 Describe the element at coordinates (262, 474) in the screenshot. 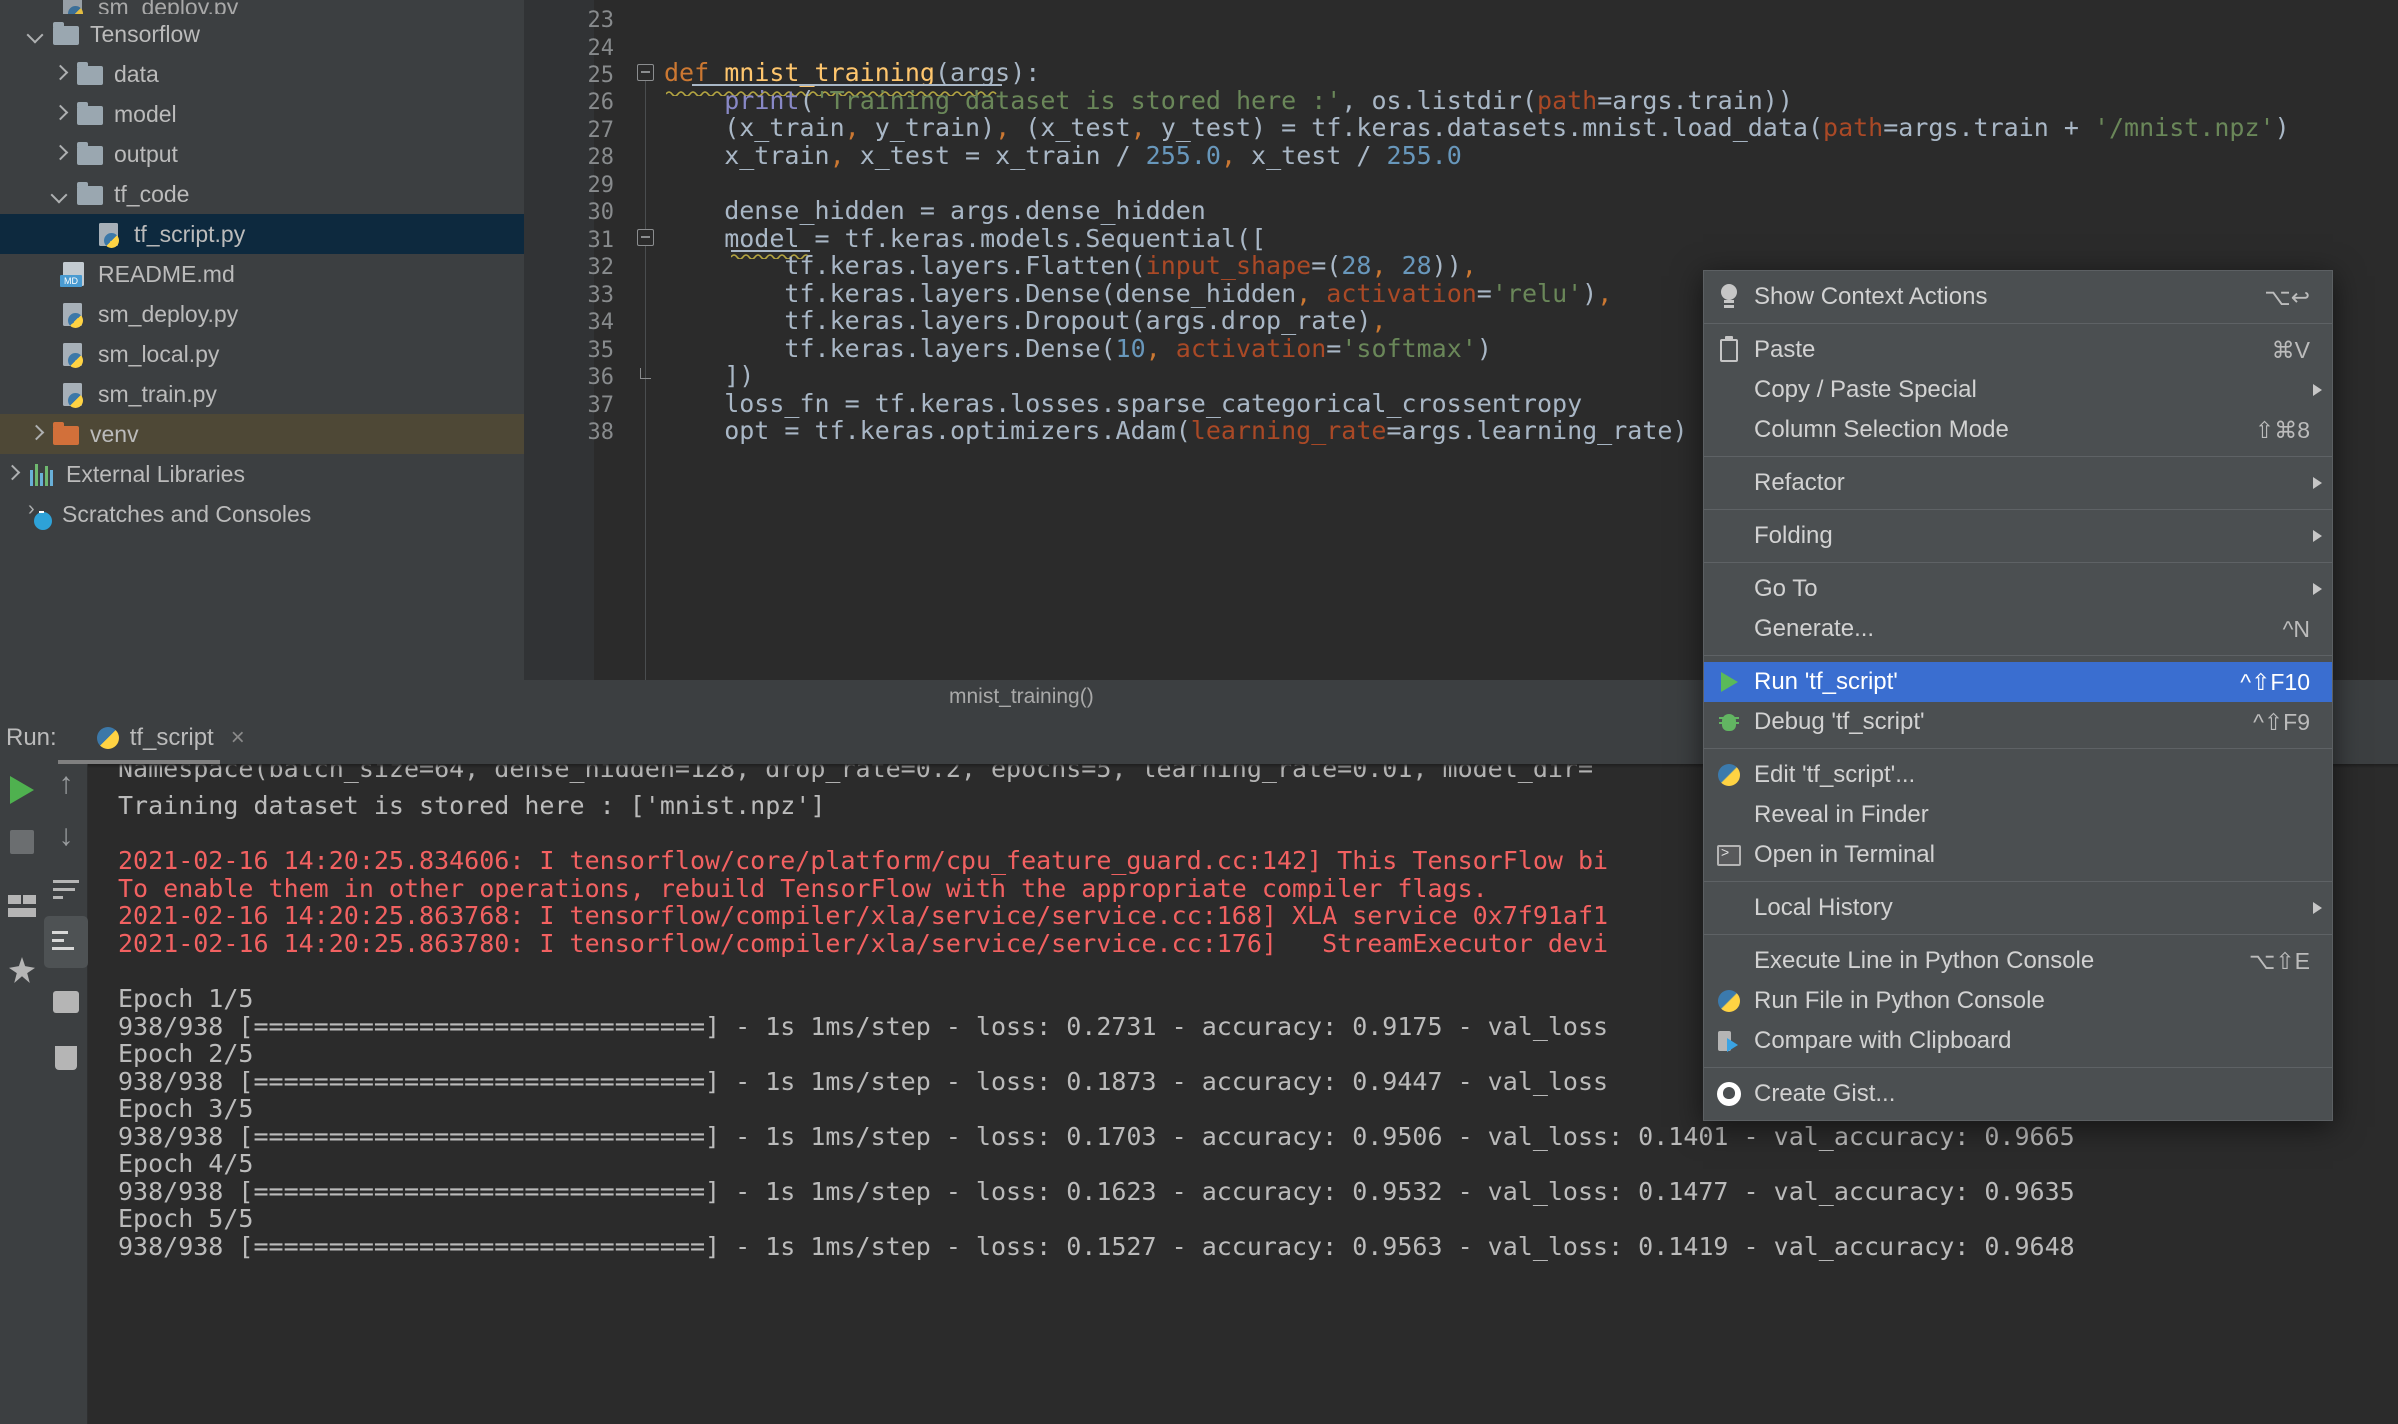

I see `sidebar-item-external-libraries: External Libraries` at that location.